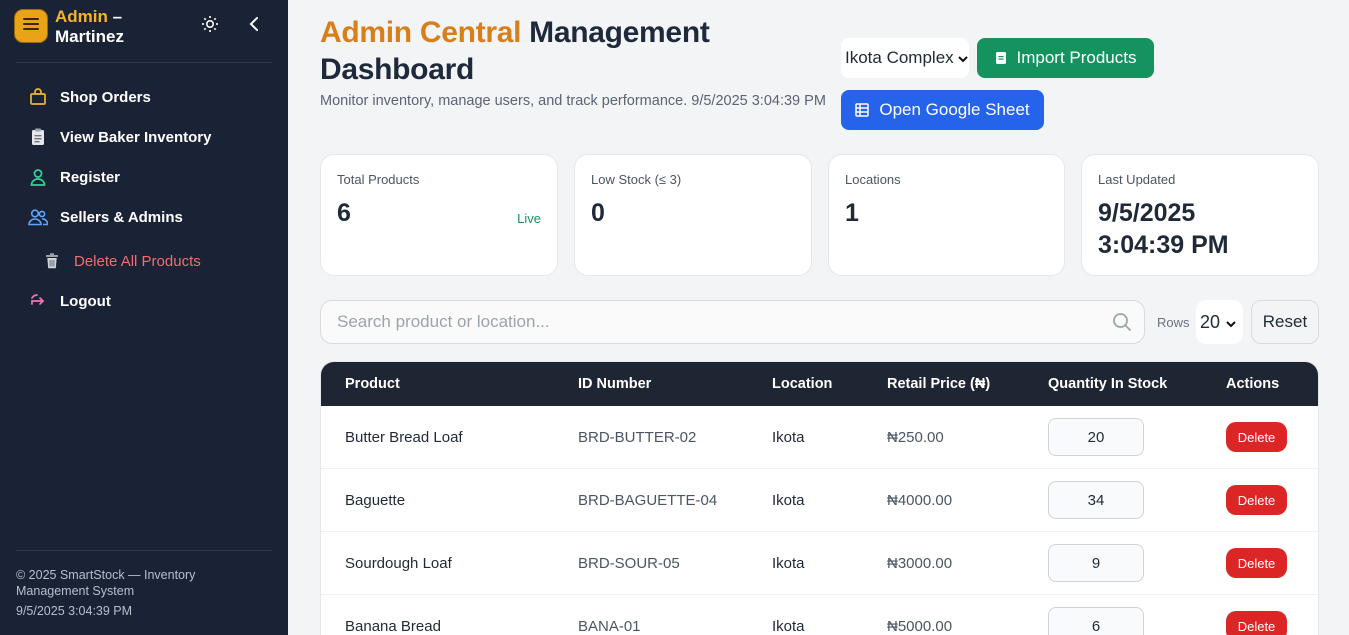 The image size is (1349, 635). What do you see at coordinates (598, 213) in the screenshot?
I see `stat-value: 0` at bounding box center [598, 213].